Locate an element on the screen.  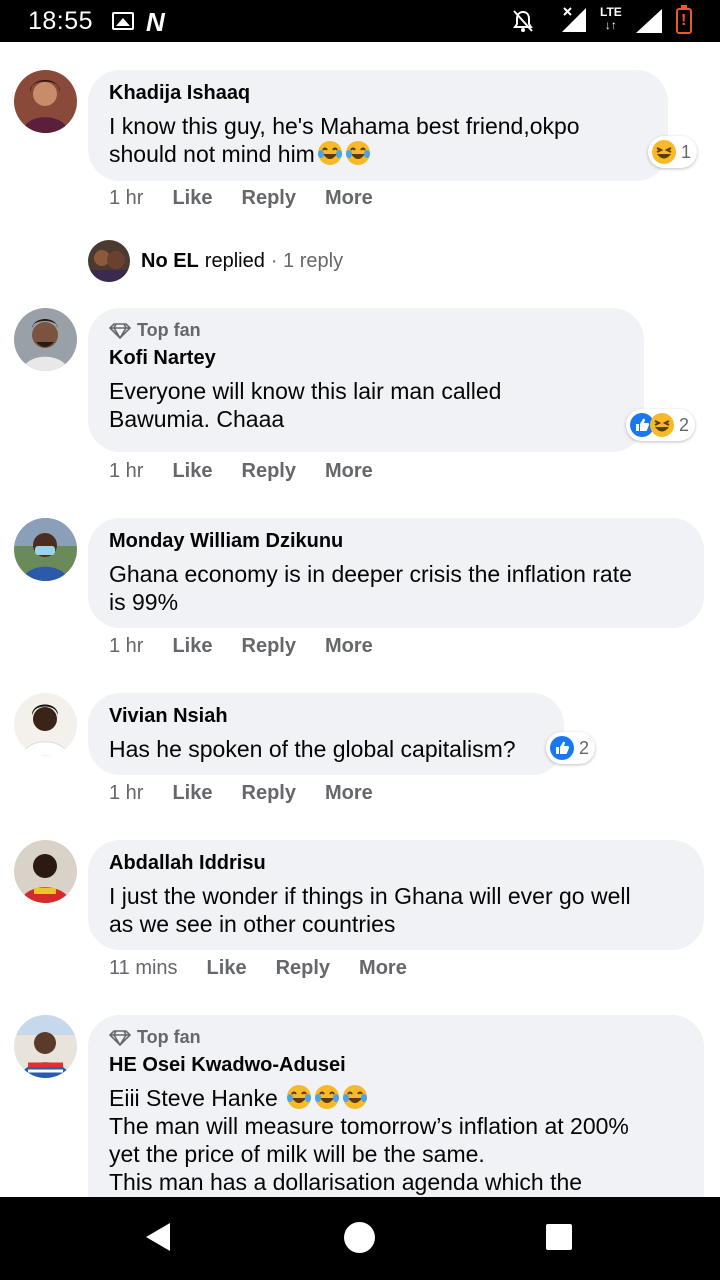
view-replies-link: No EL replied · 1 reply is located at coordinates (215, 261).